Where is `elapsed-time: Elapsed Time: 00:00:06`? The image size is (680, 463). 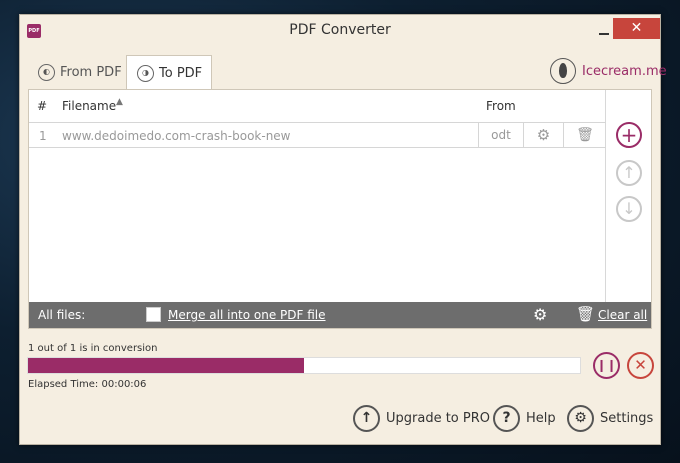
elapsed-time: Elapsed Time: 00:00:06 is located at coordinates (87, 384).